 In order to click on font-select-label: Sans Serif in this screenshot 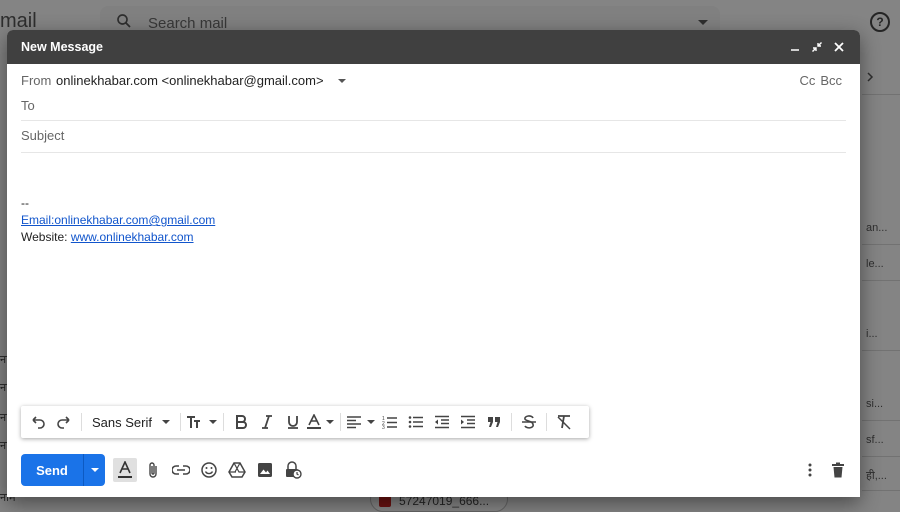, I will do `click(122, 422)`.